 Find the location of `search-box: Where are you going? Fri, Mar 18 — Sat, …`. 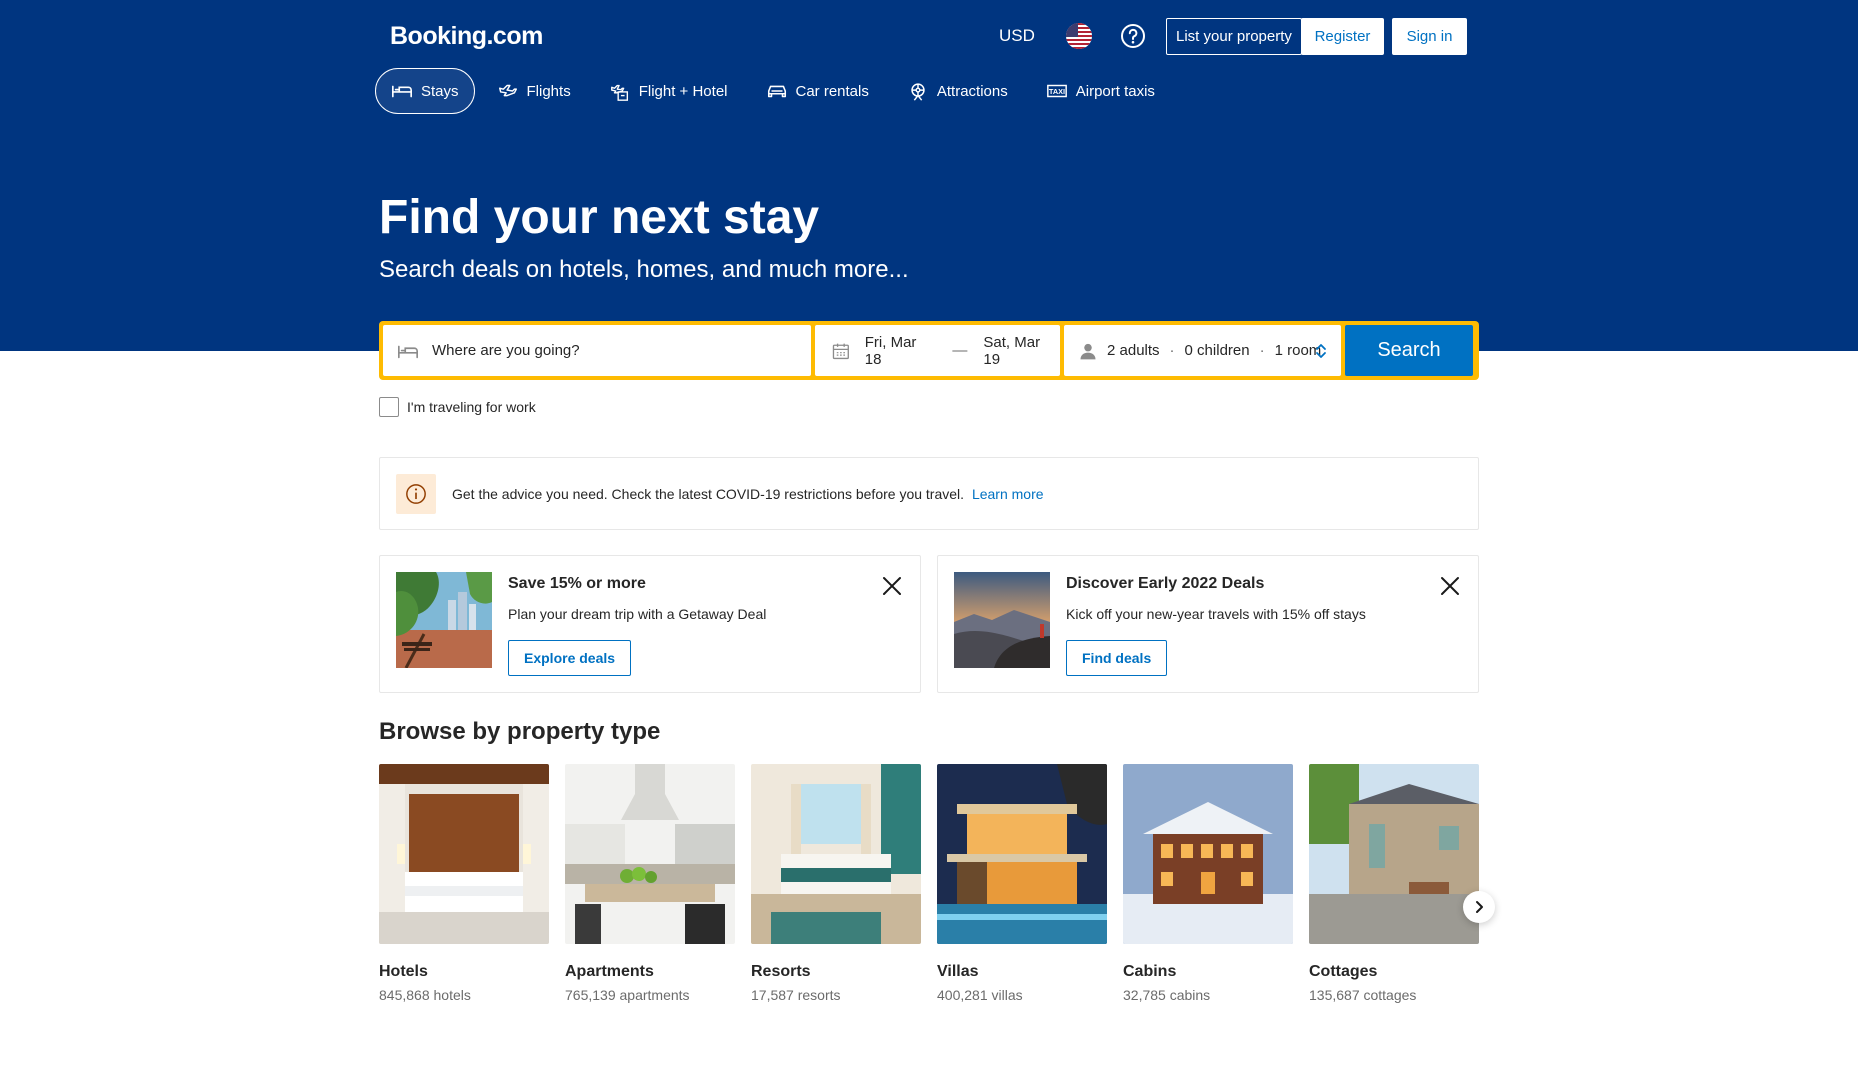

search-box: Where are you going? Fri, Mar 18 — Sat, … is located at coordinates (929, 350).